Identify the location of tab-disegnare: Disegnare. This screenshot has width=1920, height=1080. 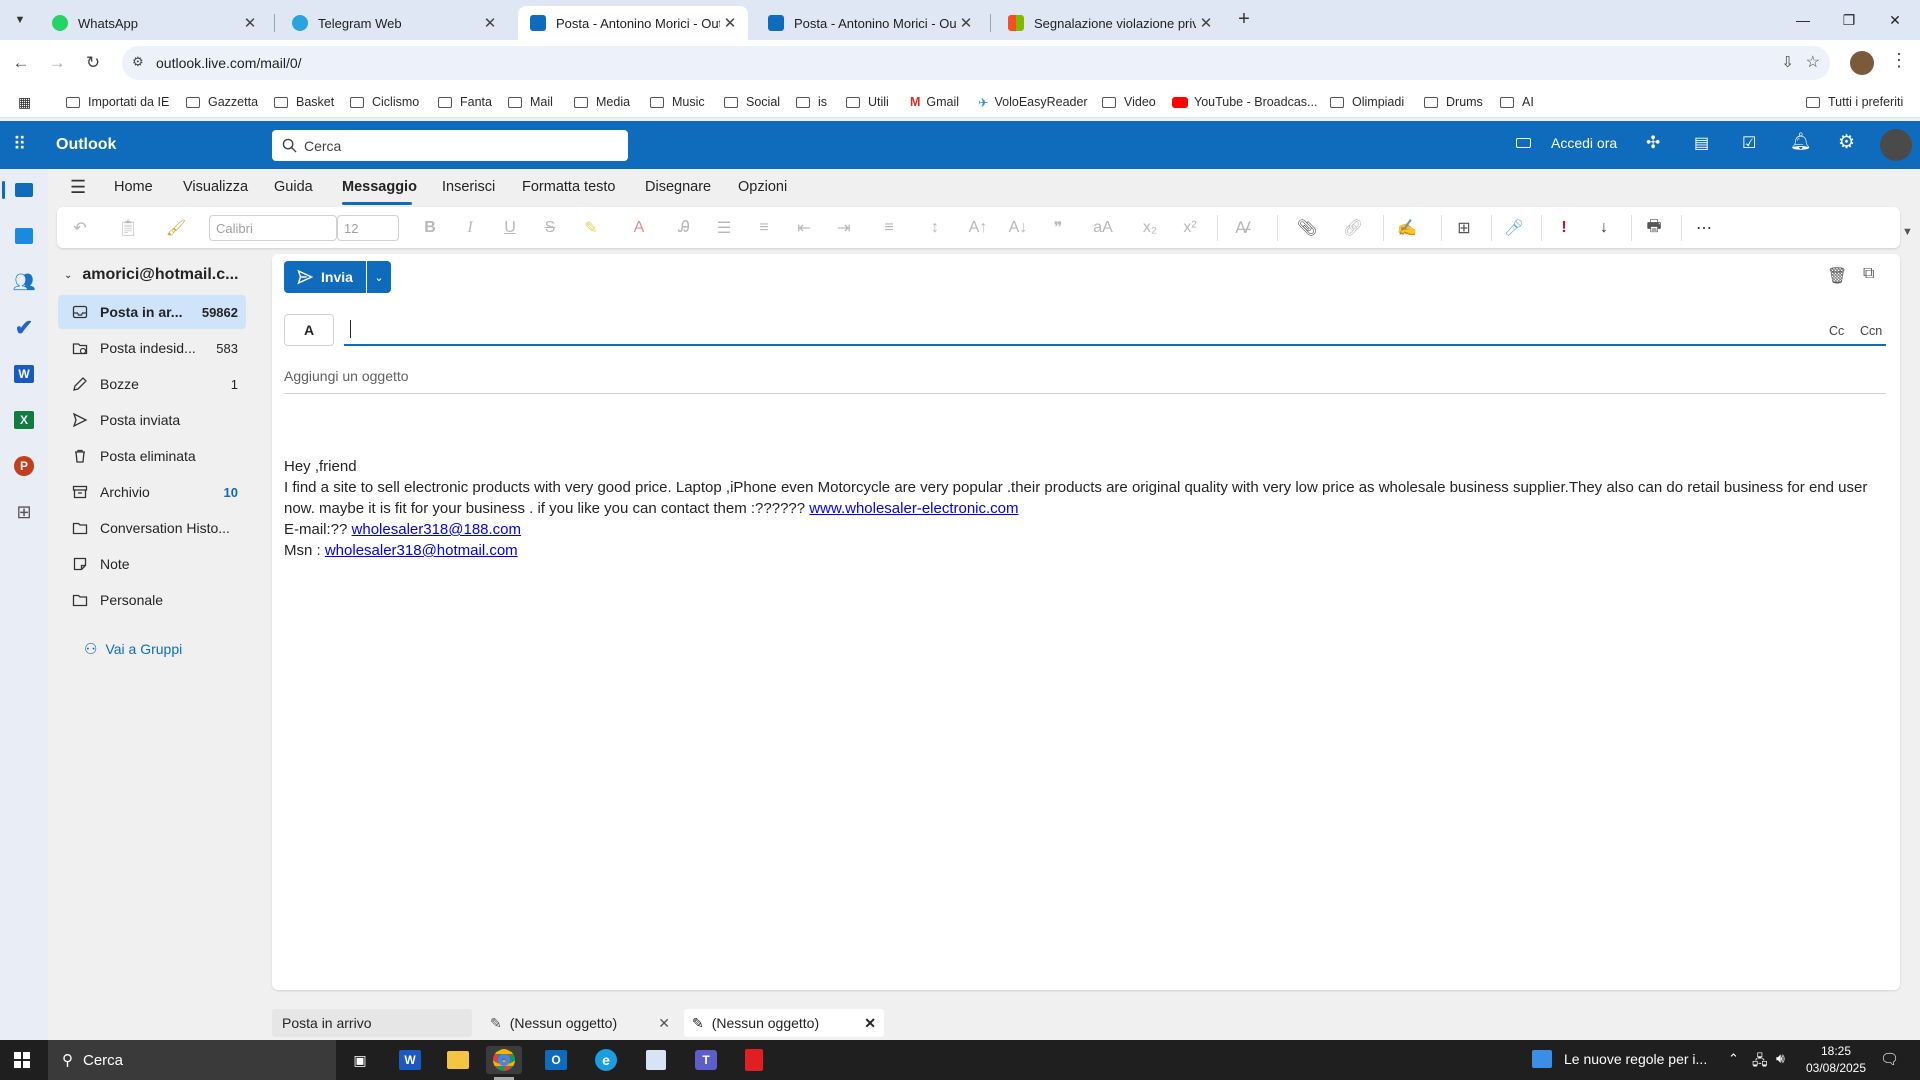
(678, 187).